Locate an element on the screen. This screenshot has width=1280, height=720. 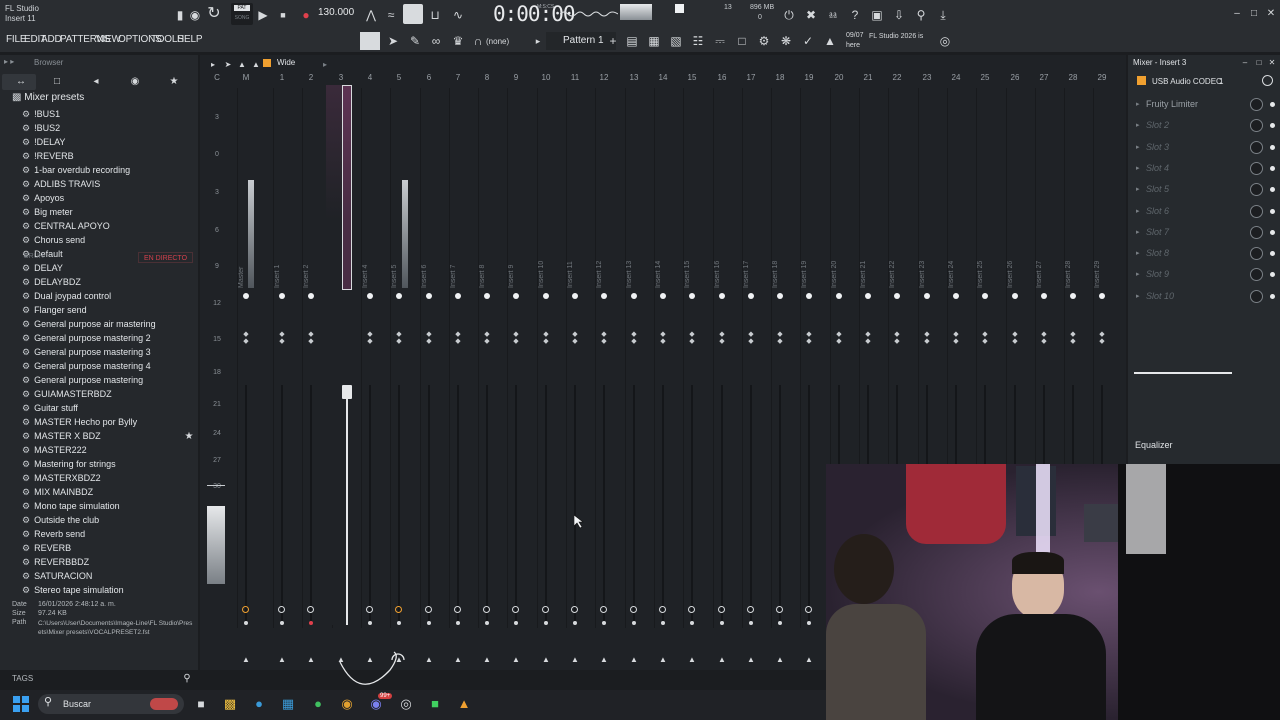
maximize-icon: □ is located at coordinates (1254, 14).